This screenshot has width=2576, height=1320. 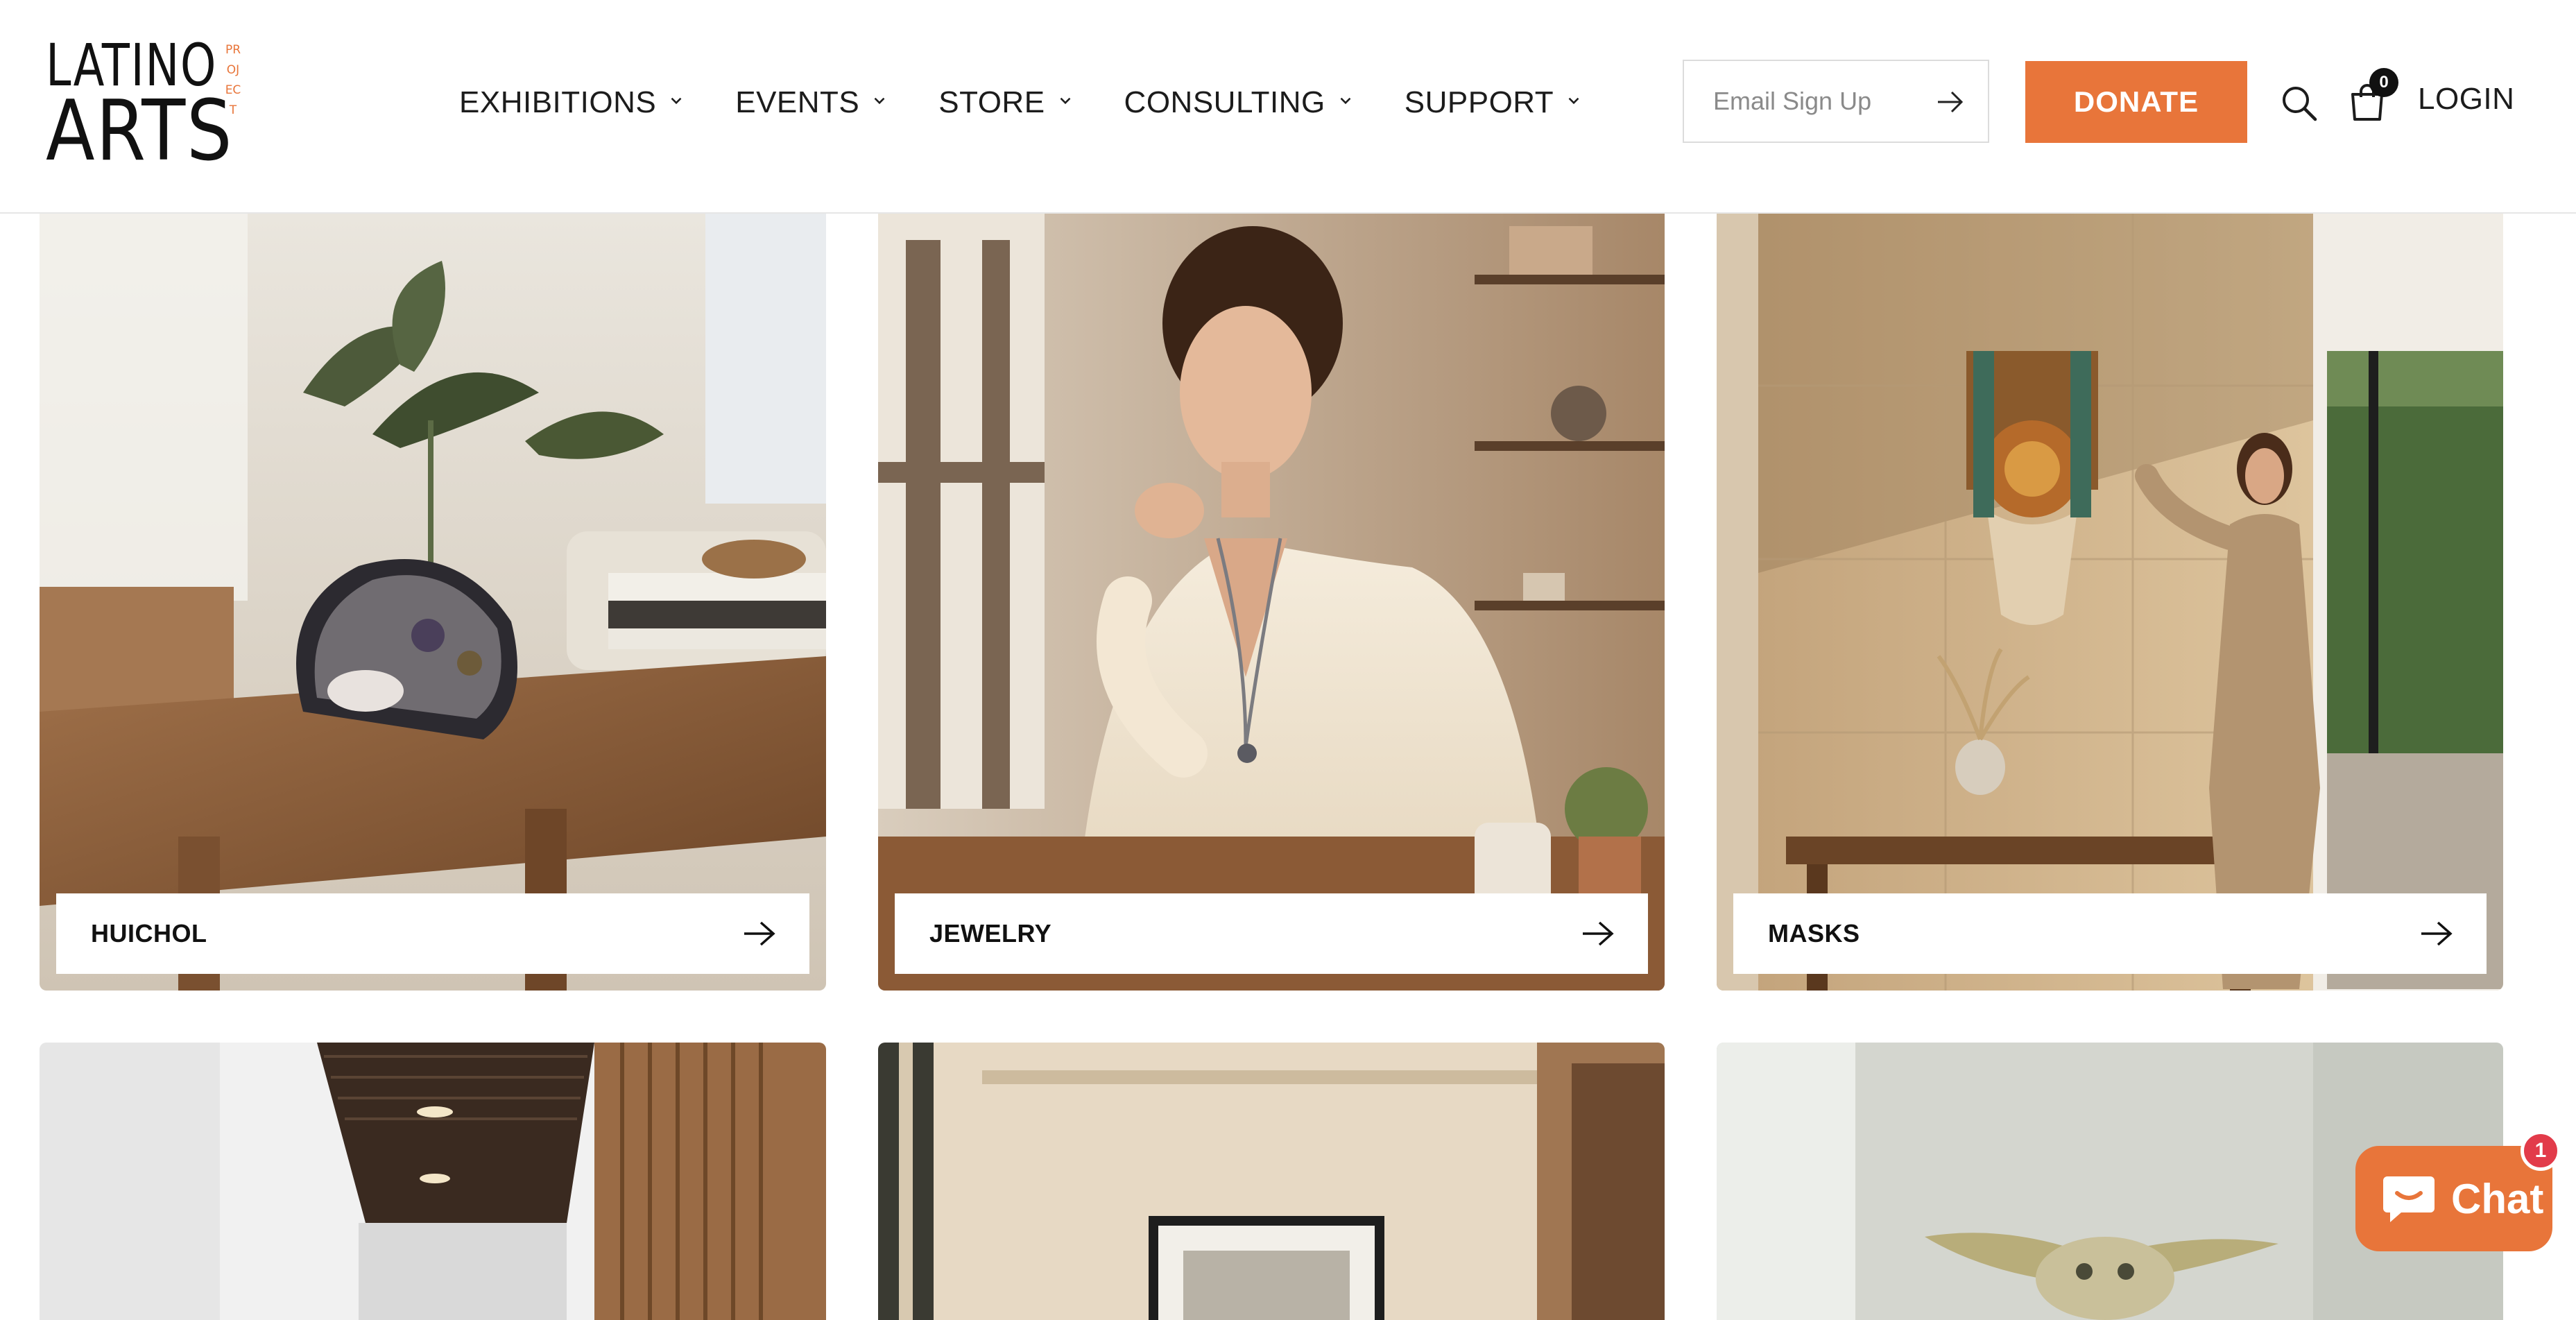 What do you see at coordinates (1479, 102) in the screenshot?
I see `nav-label: SUPPORT` at bounding box center [1479, 102].